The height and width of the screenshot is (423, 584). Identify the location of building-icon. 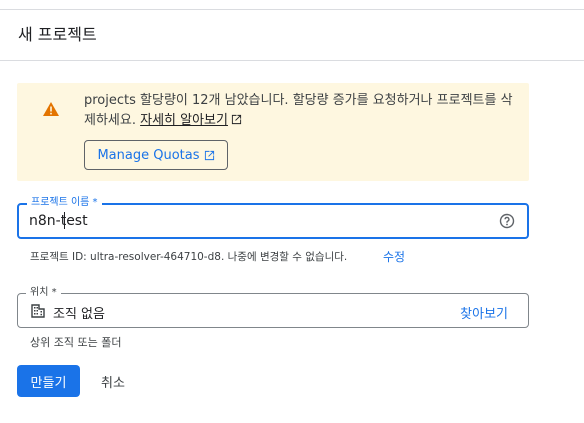
(38, 311).